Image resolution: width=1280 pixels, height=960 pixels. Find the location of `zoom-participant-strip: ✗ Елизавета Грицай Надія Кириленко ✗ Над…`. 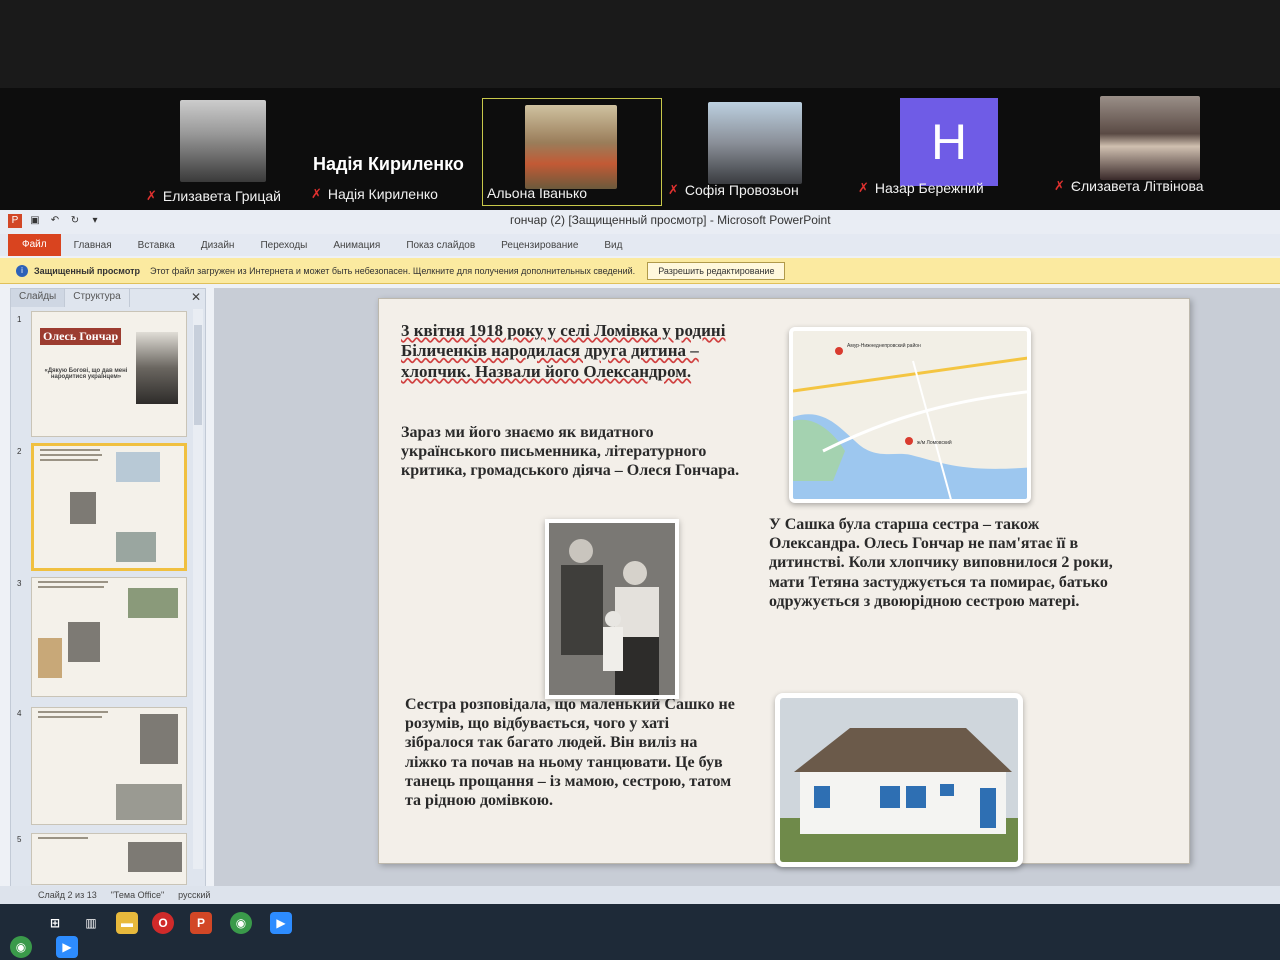

zoom-participant-strip: ✗ Елизавета Грицай Надія Кириленко ✗ Над… is located at coordinates (640, 149).